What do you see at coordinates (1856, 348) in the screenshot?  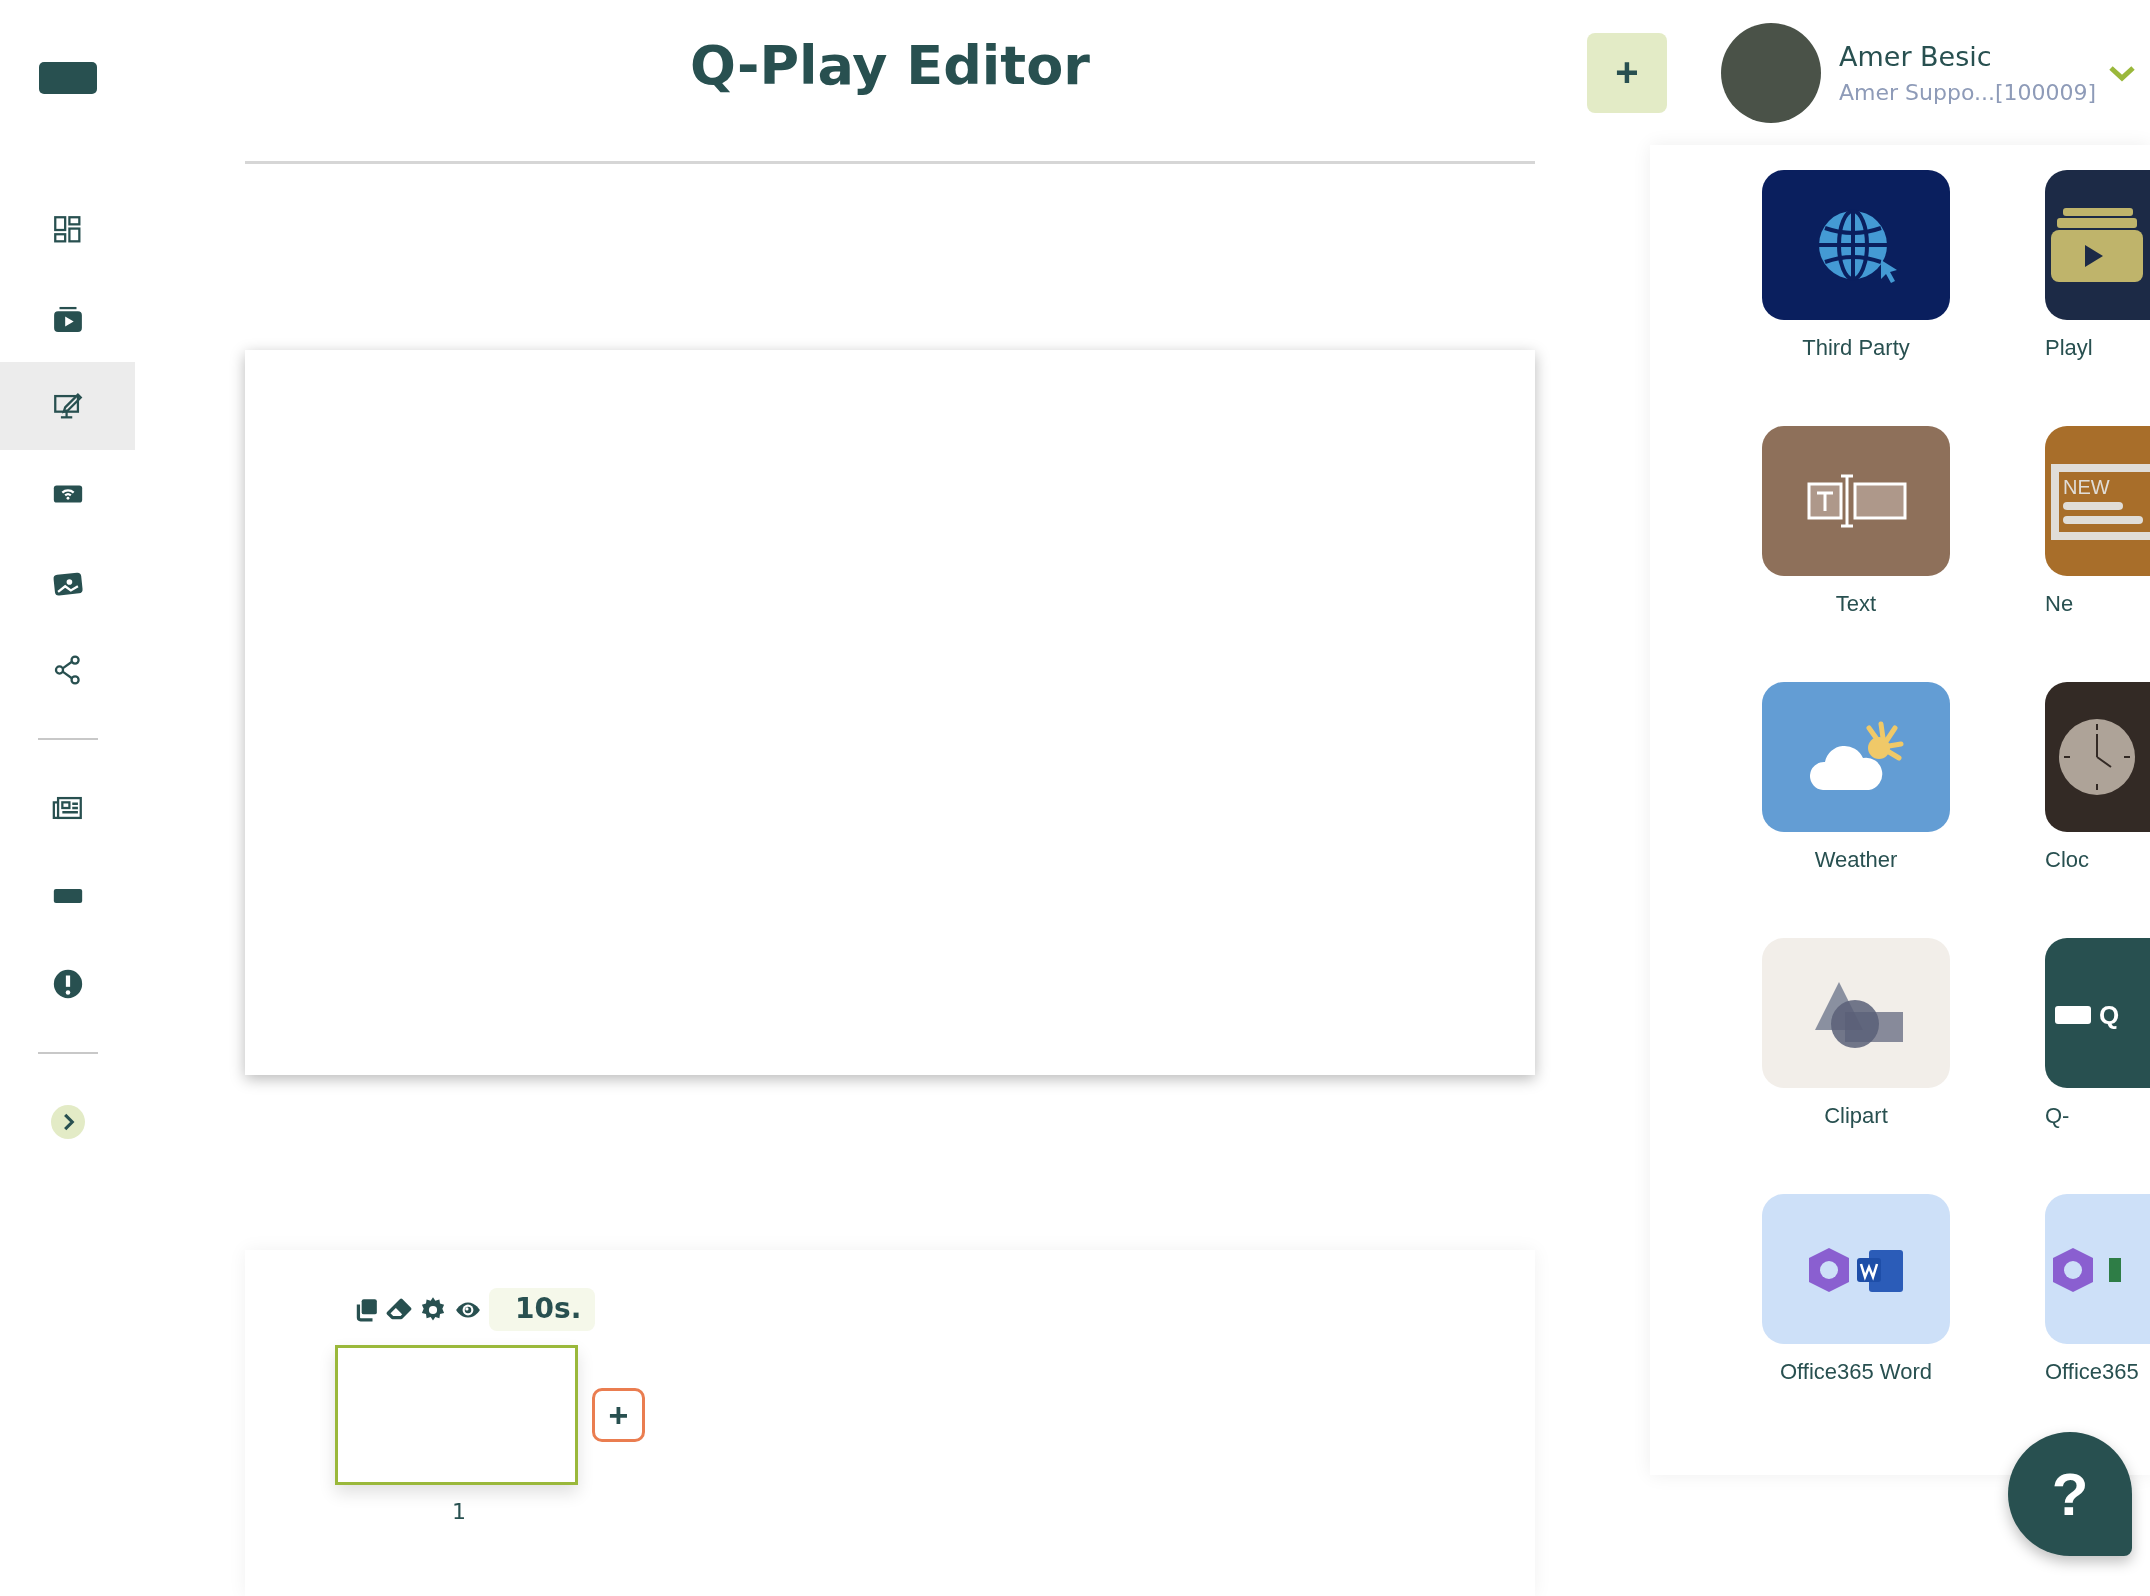 I see `app-label: Third Party` at bounding box center [1856, 348].